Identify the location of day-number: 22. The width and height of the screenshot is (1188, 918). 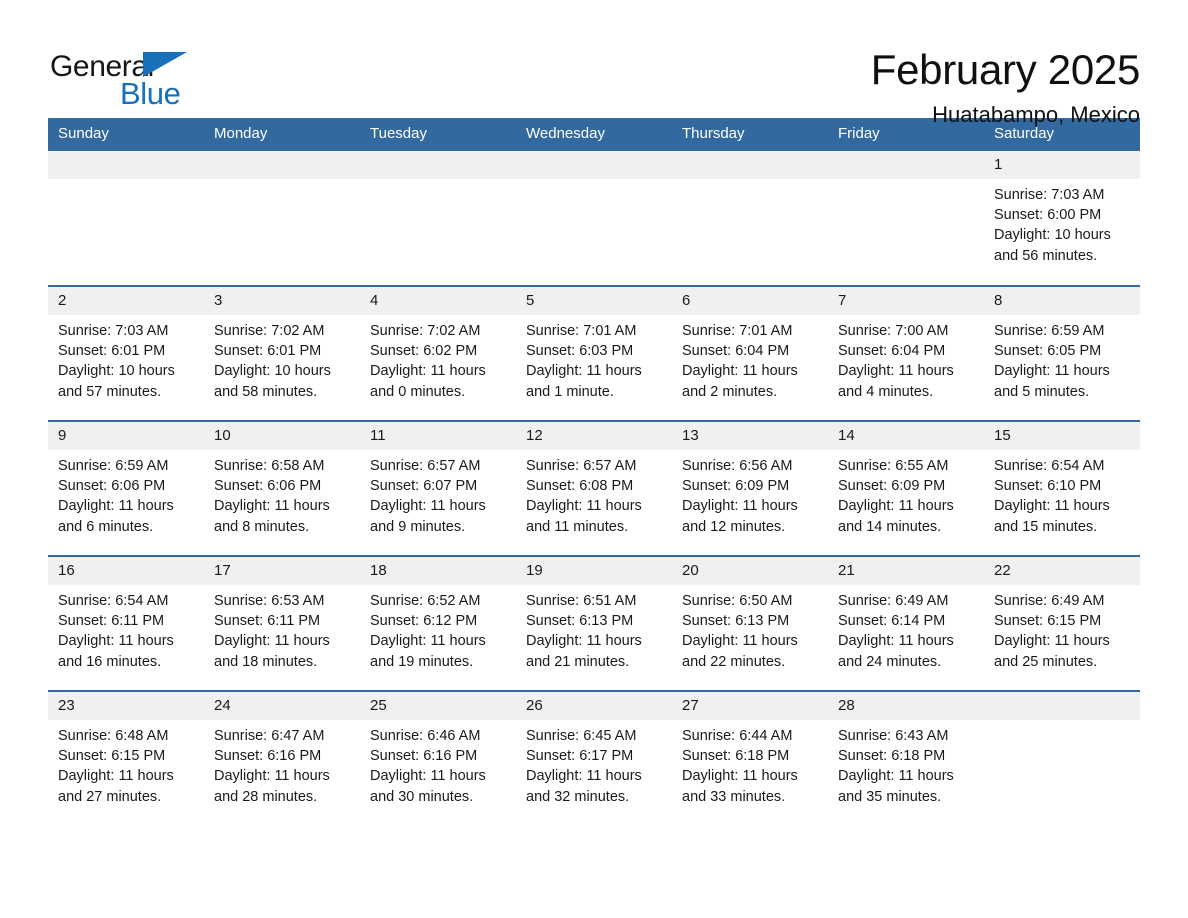
(1062, 571).